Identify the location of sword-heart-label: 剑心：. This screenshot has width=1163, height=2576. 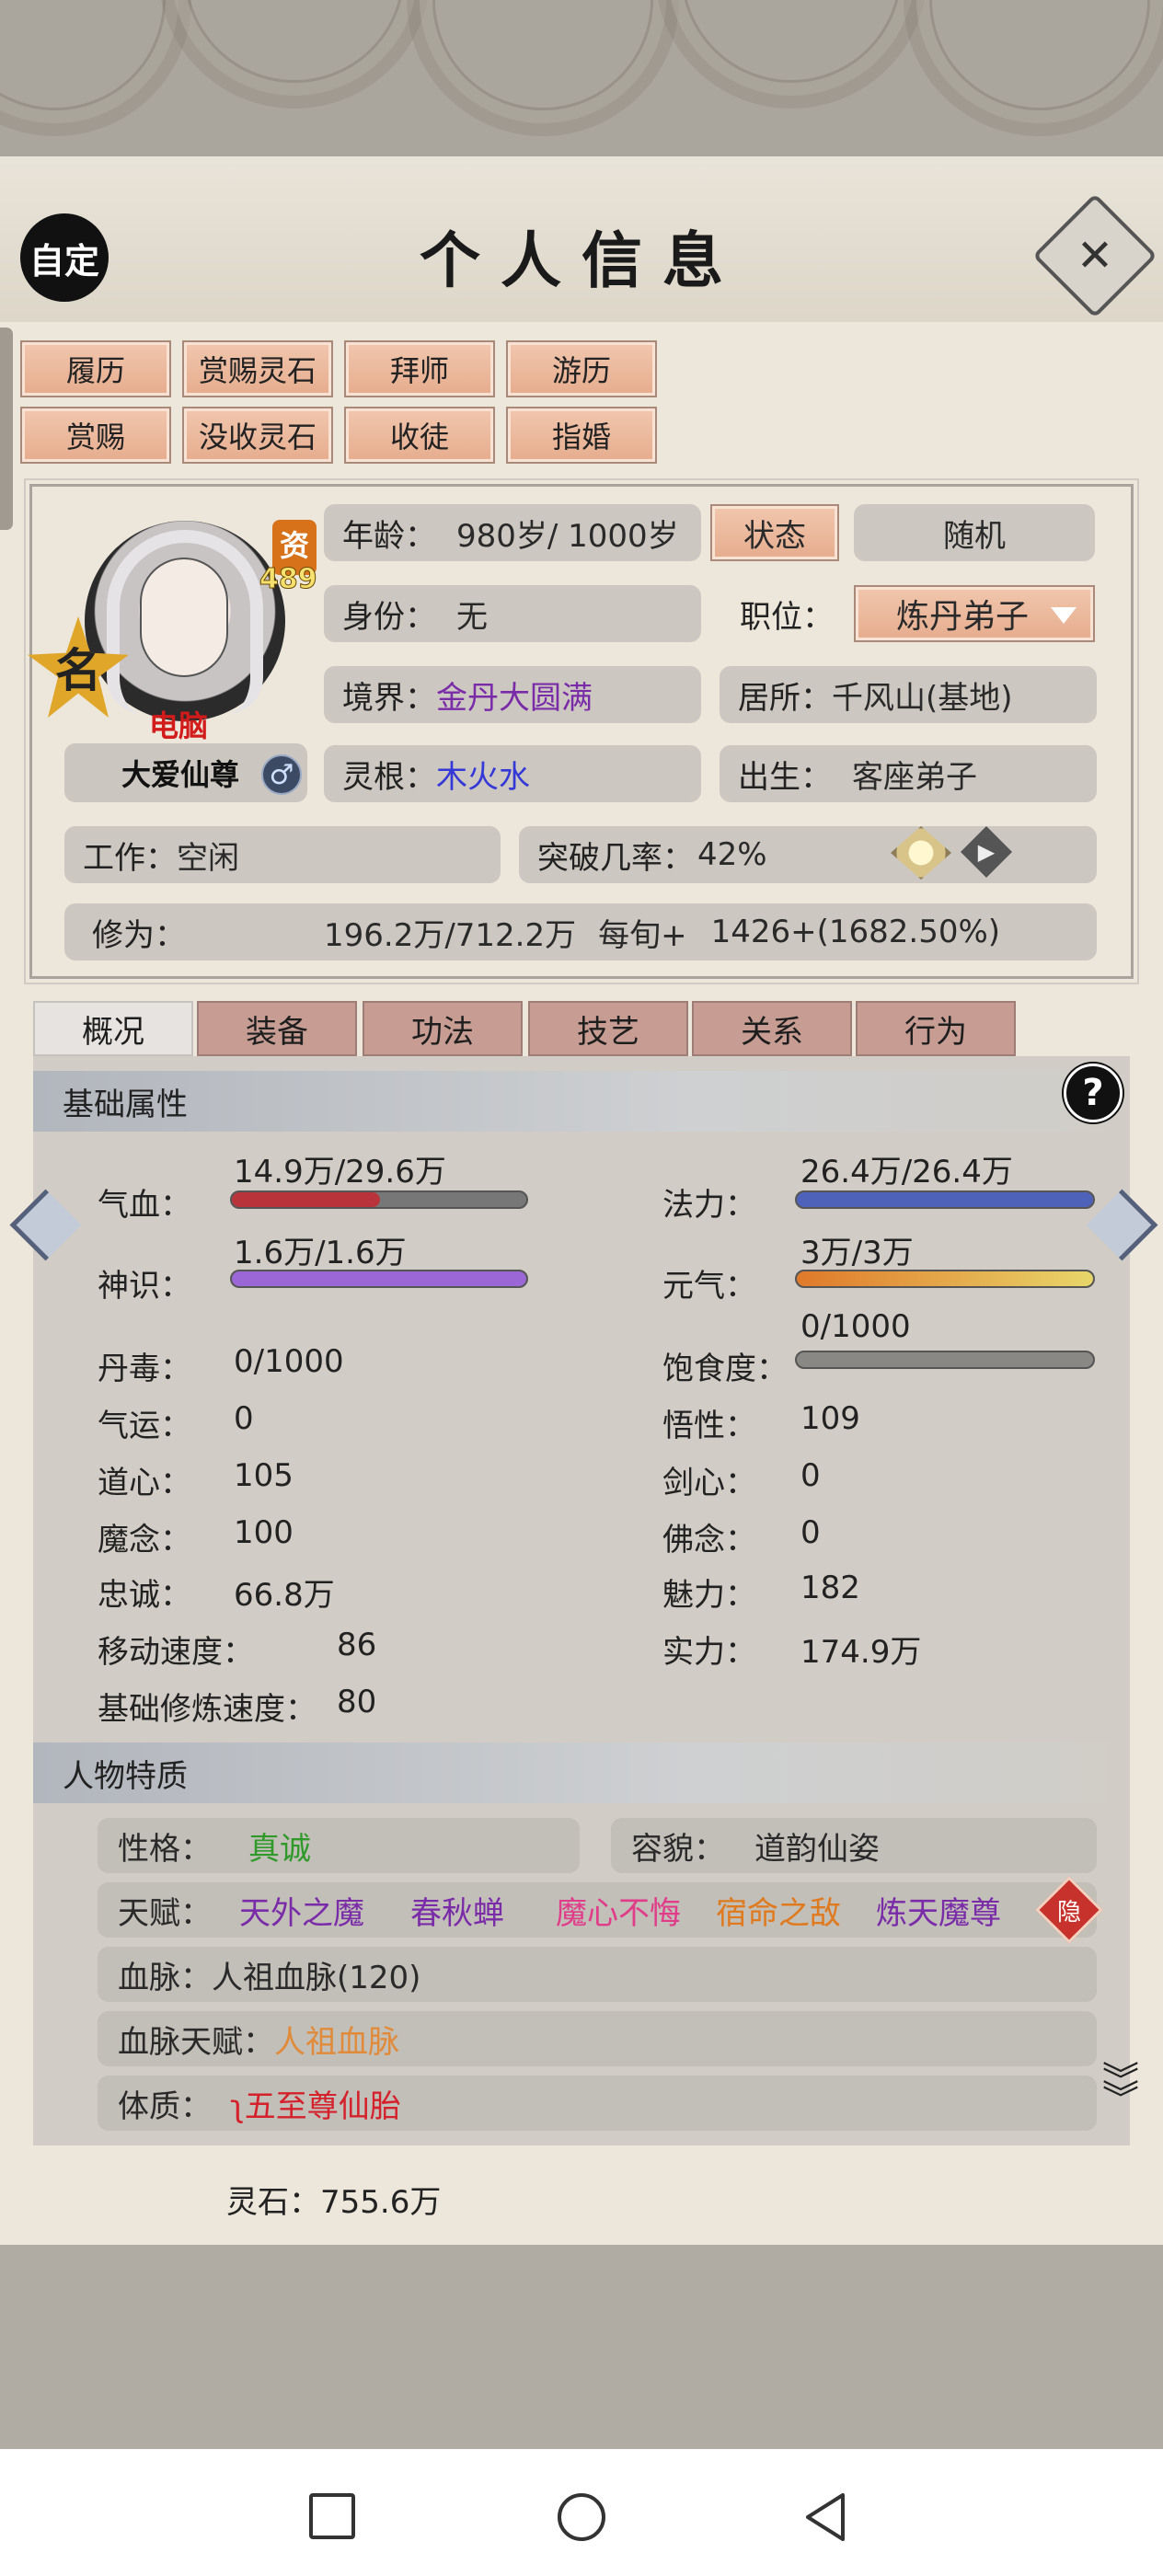
(709, 1483).